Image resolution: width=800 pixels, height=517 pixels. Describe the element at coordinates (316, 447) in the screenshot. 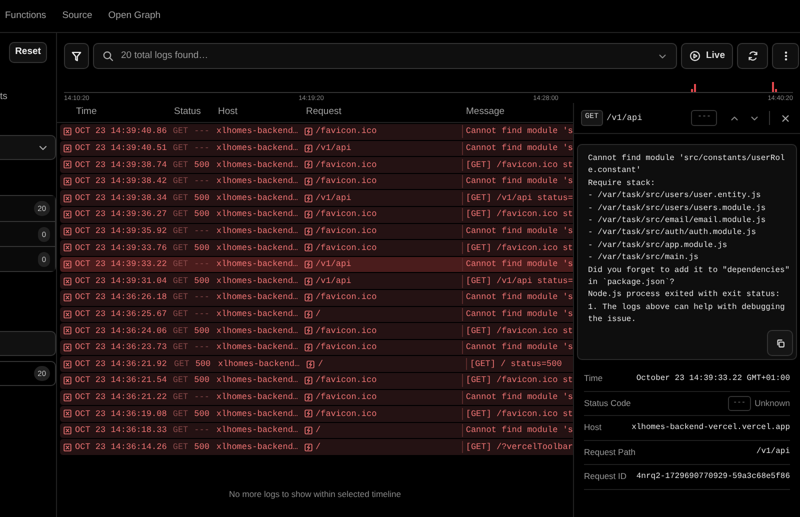

I see `log-row: OCT 23 14:36:14.26 GET 500 xlhomes-backend… / [GET] /?vercelToolbar` at that location.